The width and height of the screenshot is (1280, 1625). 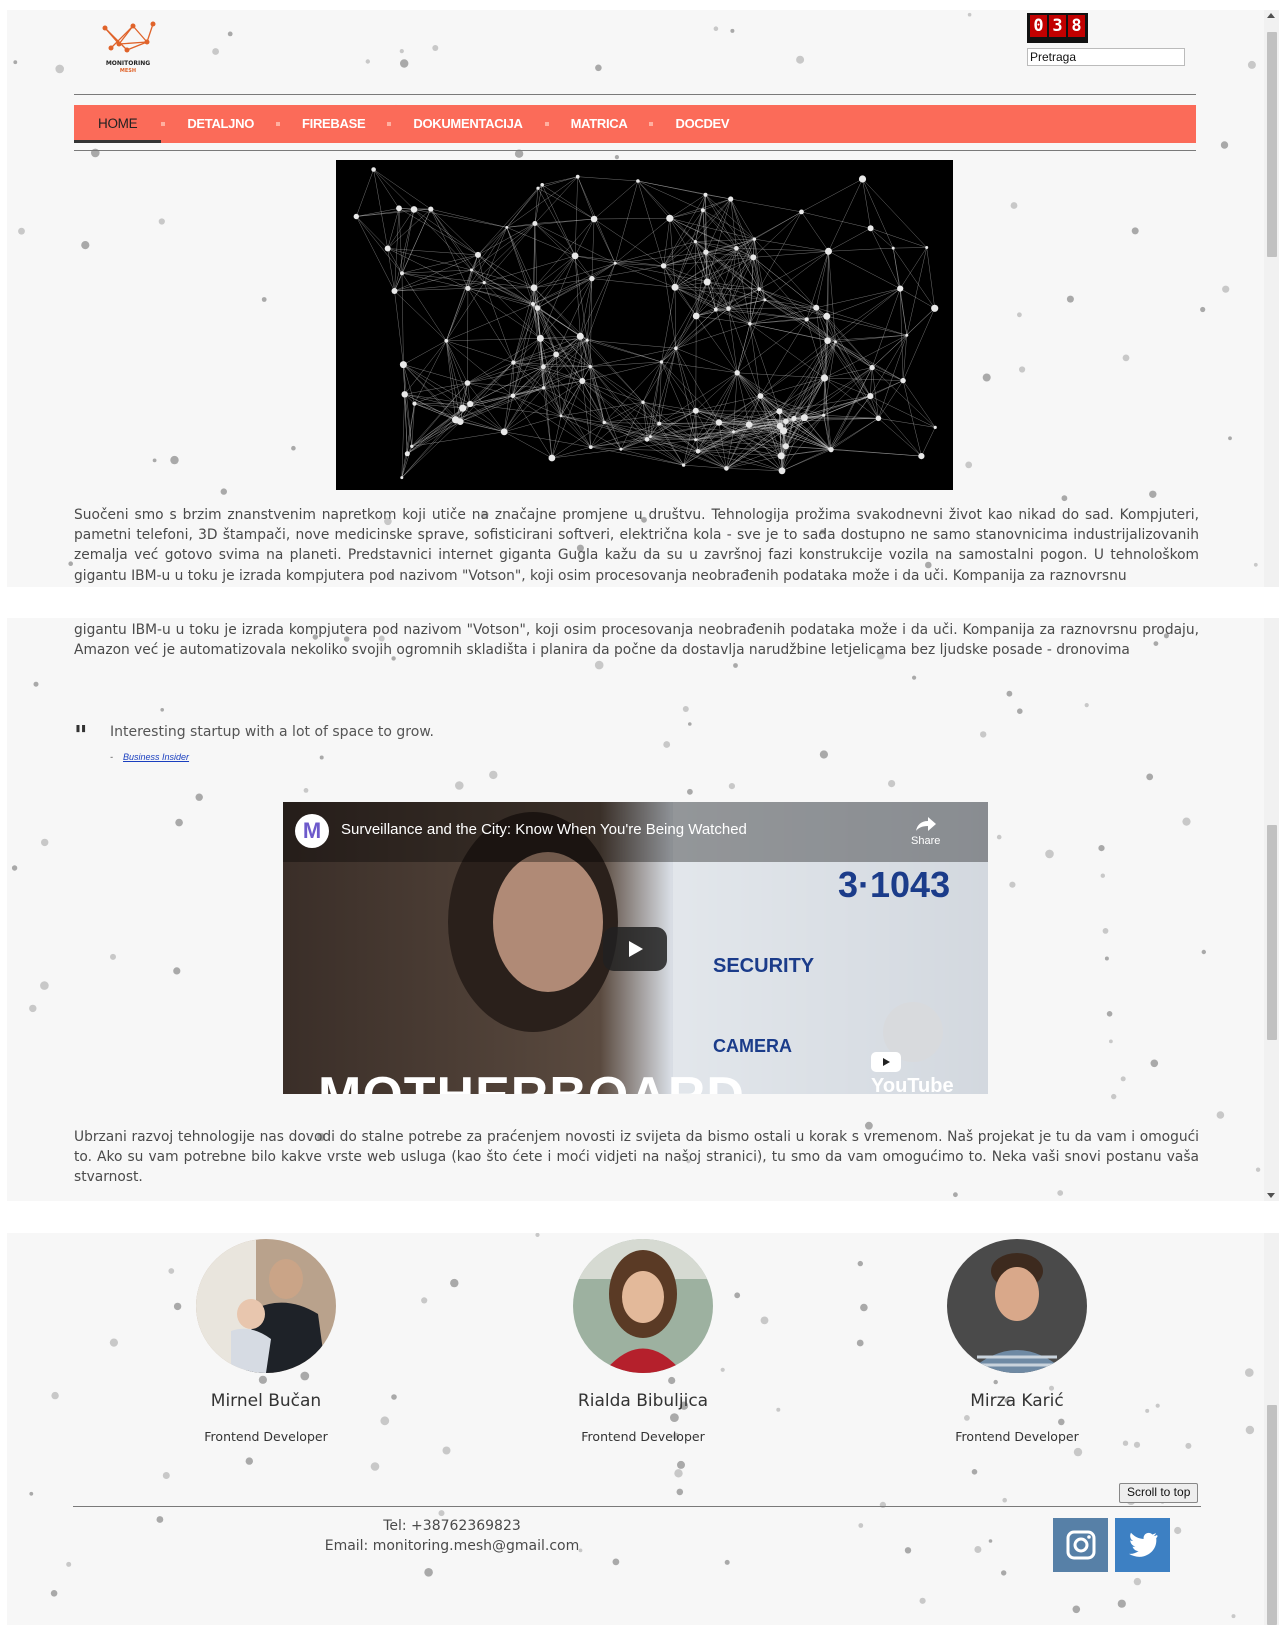 I want to click on source-link: Business Insider, so click(x=156, y=757).